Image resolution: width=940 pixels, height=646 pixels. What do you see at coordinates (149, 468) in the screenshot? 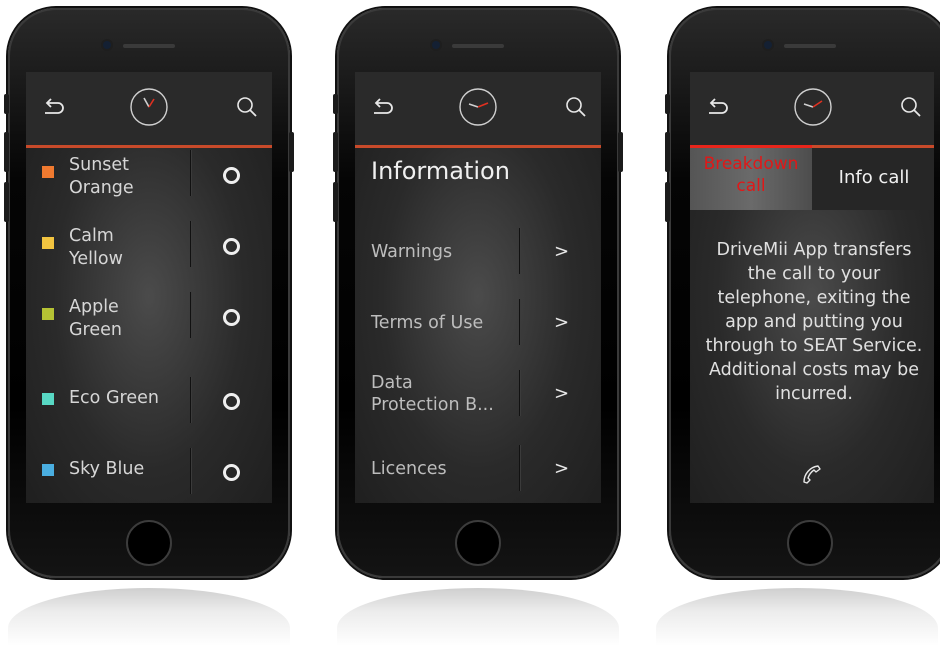
I see `color-item: Sky Blue` at bounding box center [149, 468].